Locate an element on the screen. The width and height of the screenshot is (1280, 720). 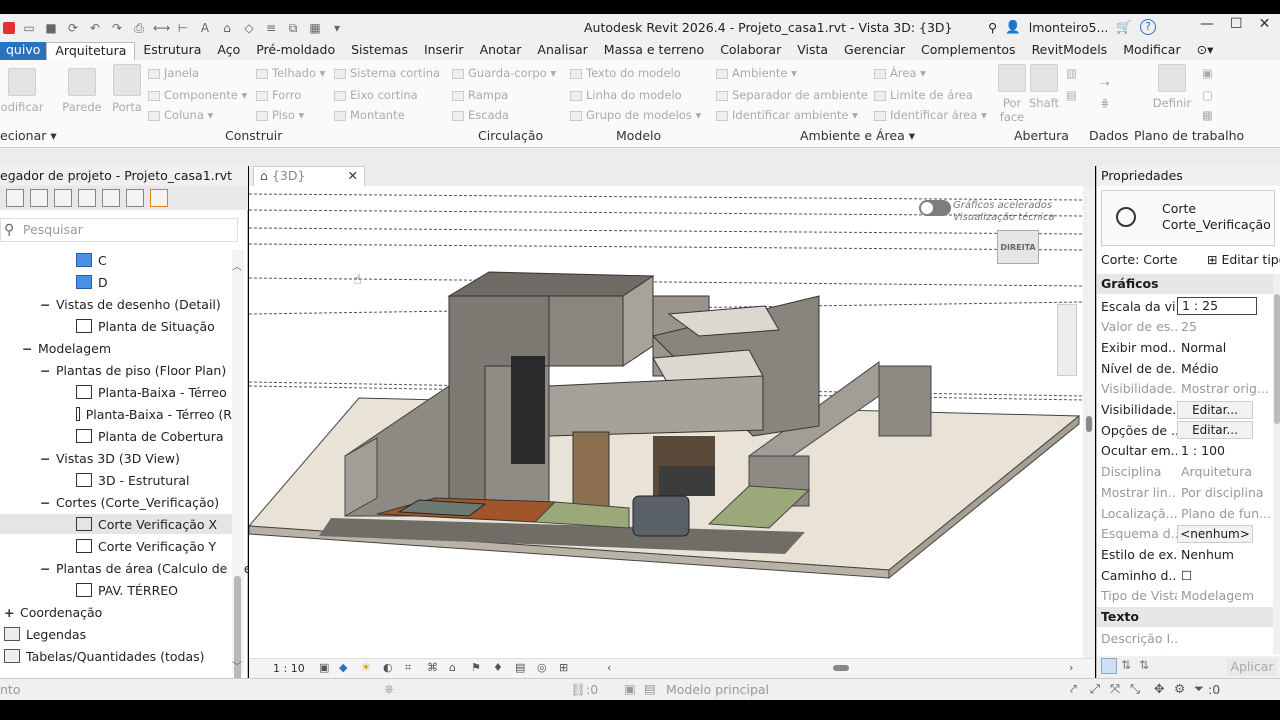
sun-path-icon: ☀ is located at coordinates (366, 667).